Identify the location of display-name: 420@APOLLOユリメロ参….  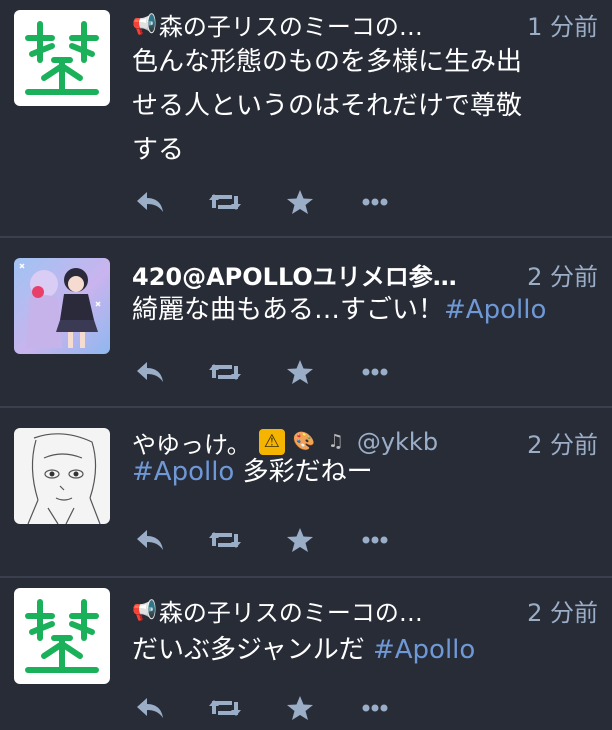
(294, 274).